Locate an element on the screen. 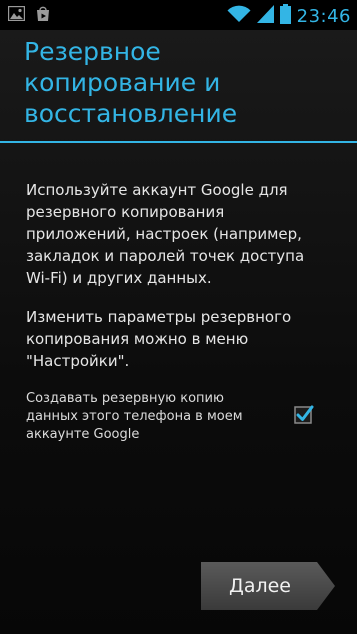 Image resolution: width=357 pixels, height=634 pixels. battery-icon is located at coordinates (285, 16).